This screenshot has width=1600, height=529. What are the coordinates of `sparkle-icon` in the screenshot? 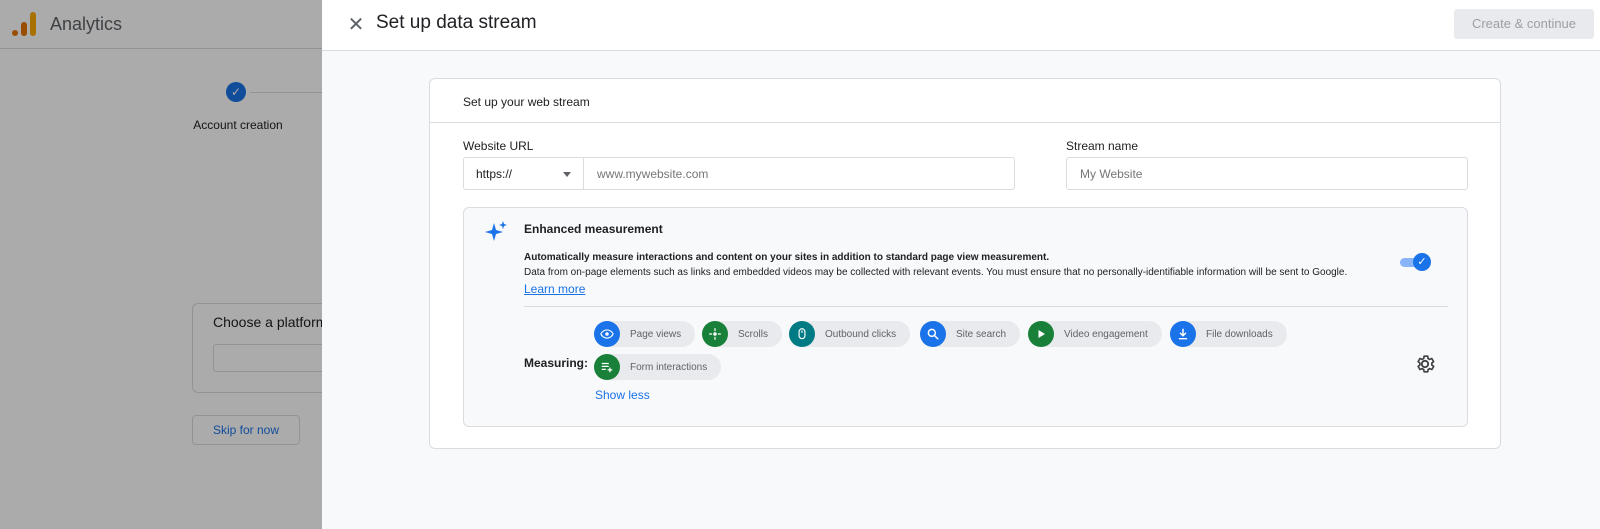 It's located at (496, 231).